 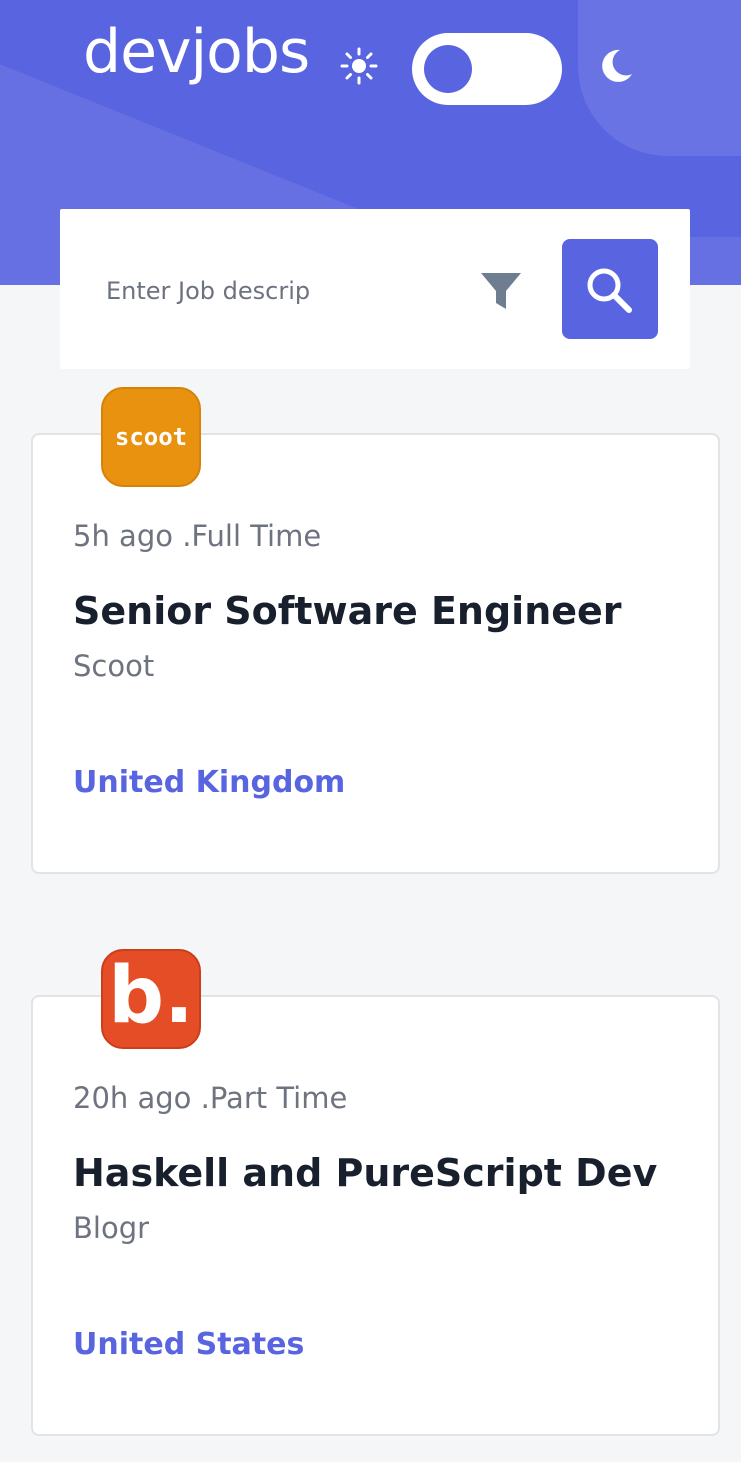 I want to click on company-logo: b., so click(x=151, y=999).